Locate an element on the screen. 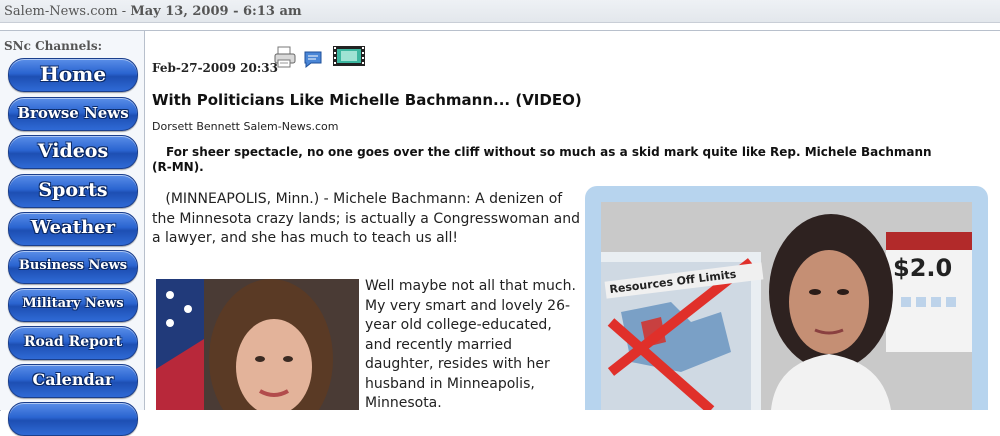  nav-calendar-button: Calendar is located at coordinates (73, 381).